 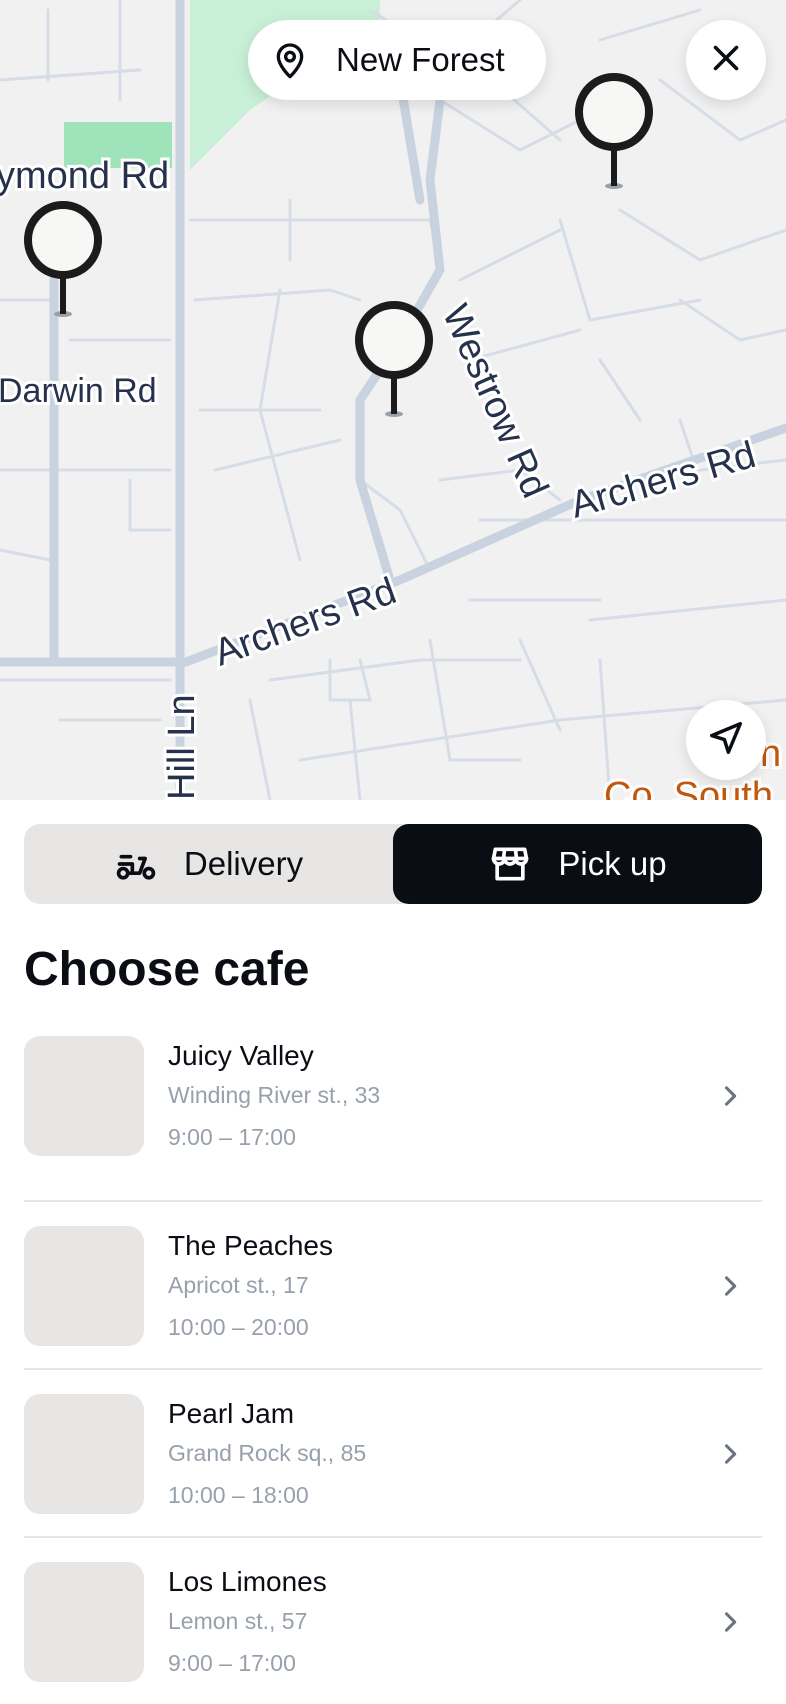 I want to click on cafe-address: Winding River st., 33, so click(x=274, y=1095).